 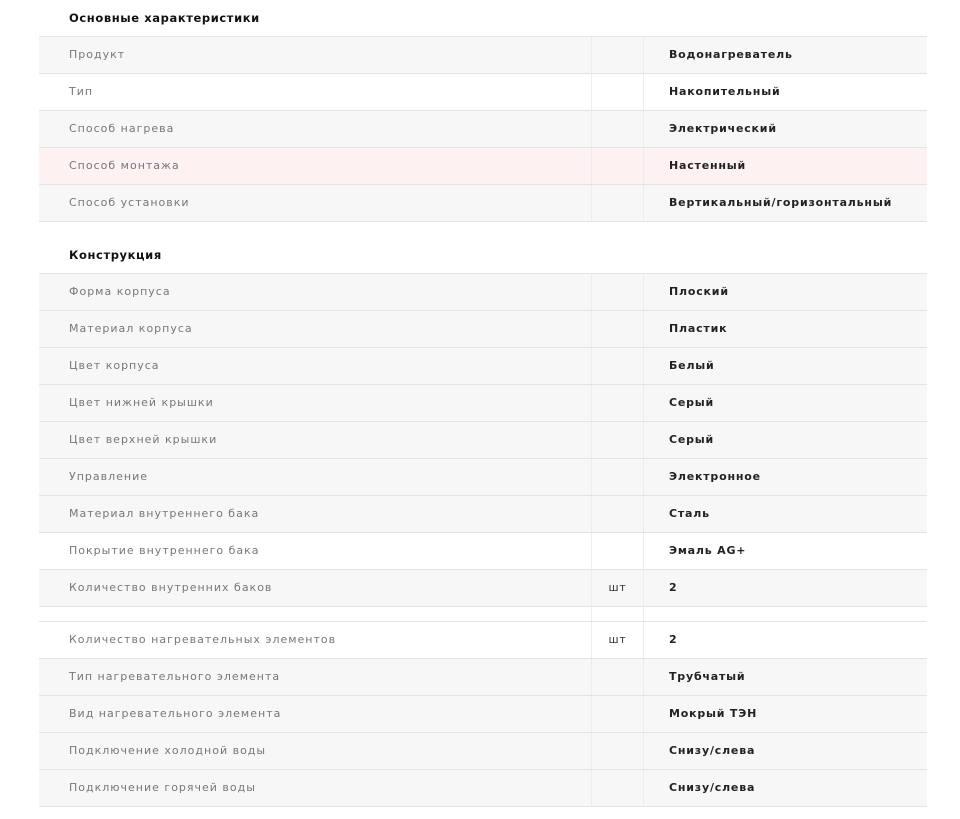 I want to click on table-row: Количество нагревательных элементов шт 2, so click(x=483, y=640).